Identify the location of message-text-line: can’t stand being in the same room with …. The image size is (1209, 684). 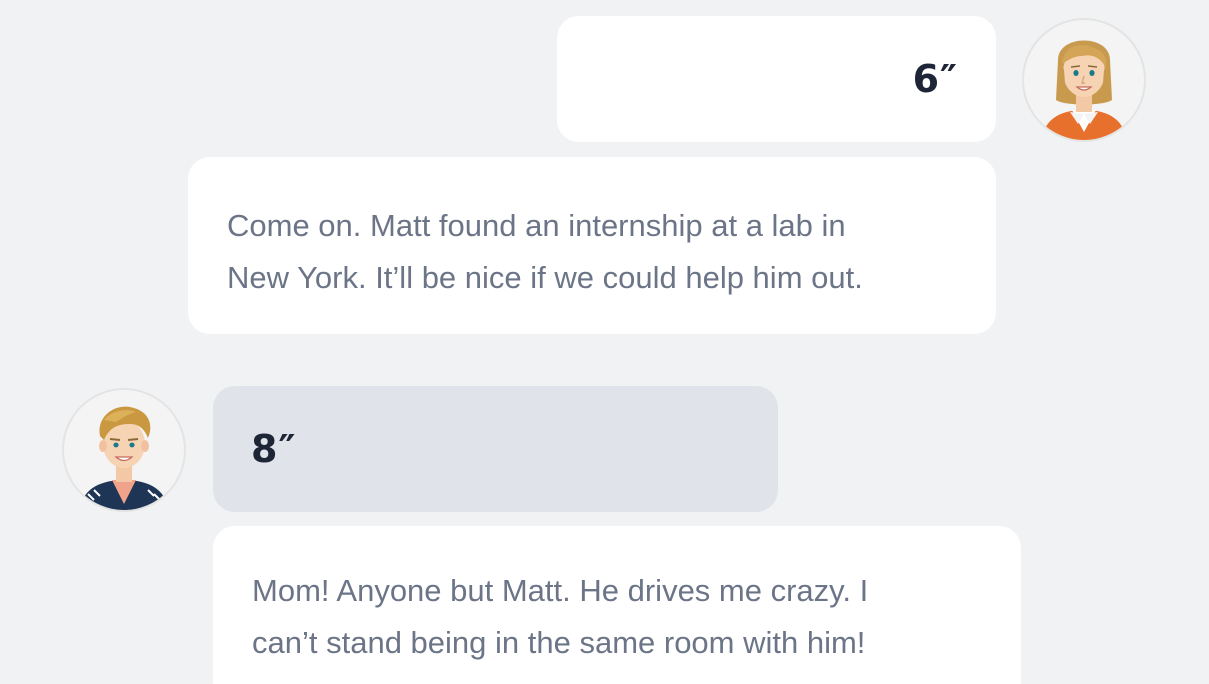
(559, 642).